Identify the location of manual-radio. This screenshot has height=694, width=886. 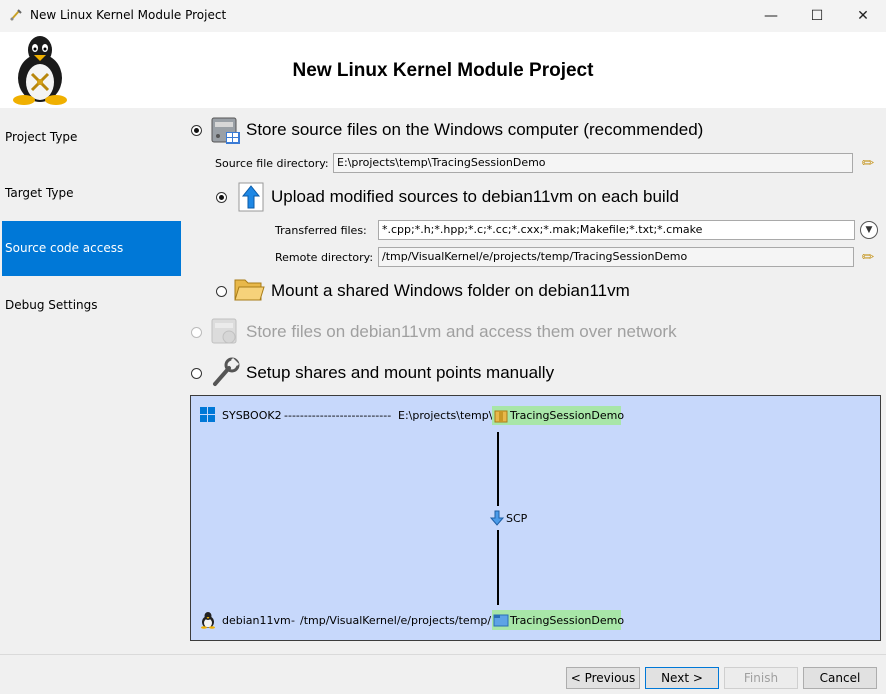
(196, 373).